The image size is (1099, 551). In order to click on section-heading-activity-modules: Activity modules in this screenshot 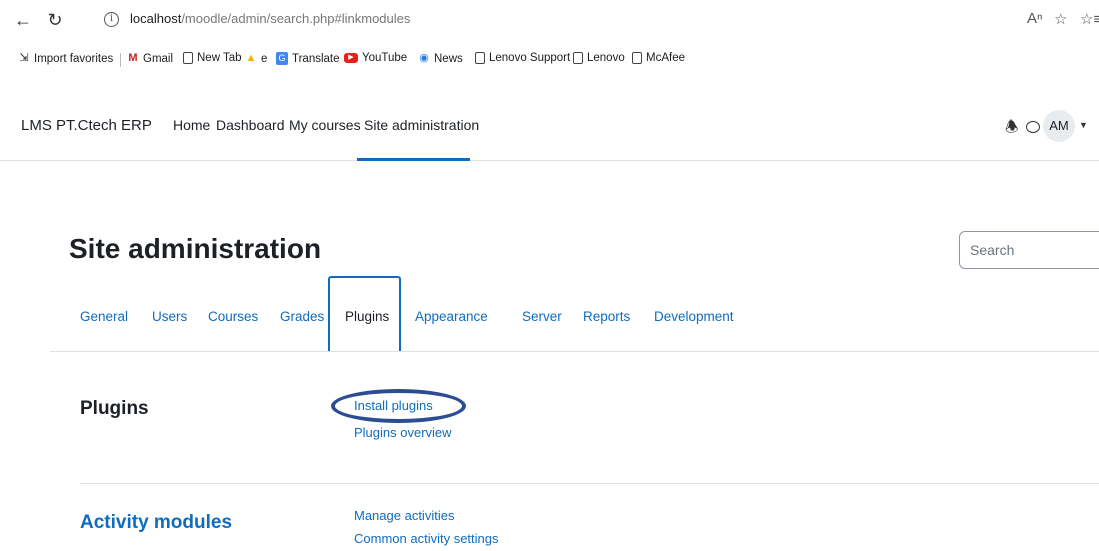, I will do `click(156, 523)`.